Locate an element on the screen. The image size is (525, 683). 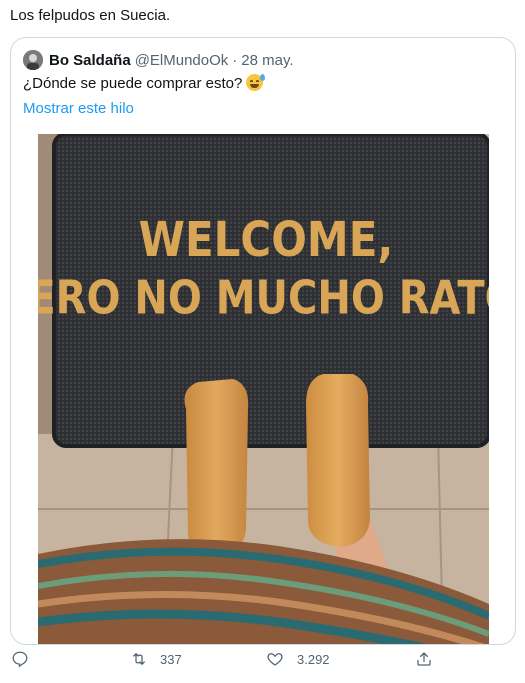
share-button is located at coordinates (424, 659).